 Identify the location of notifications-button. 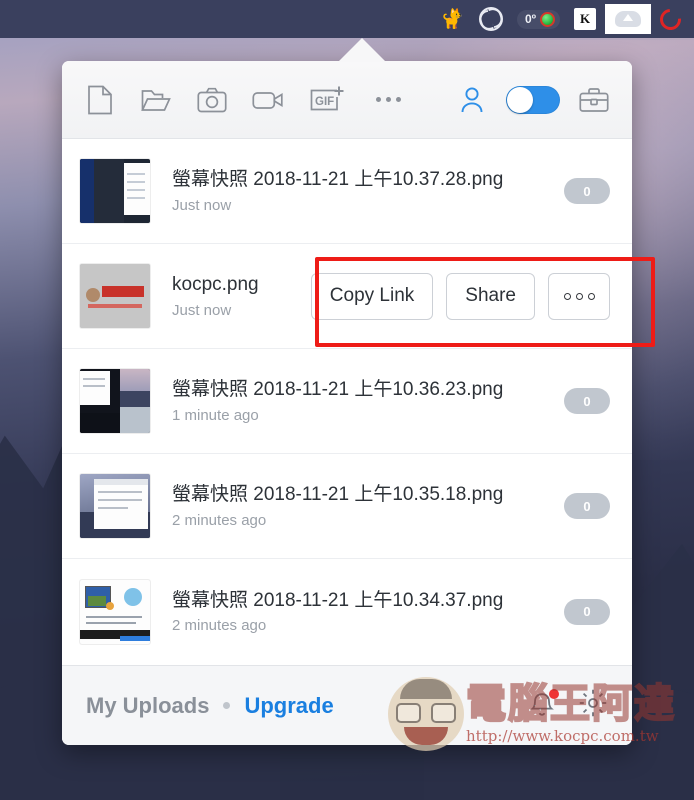
(543, 704).